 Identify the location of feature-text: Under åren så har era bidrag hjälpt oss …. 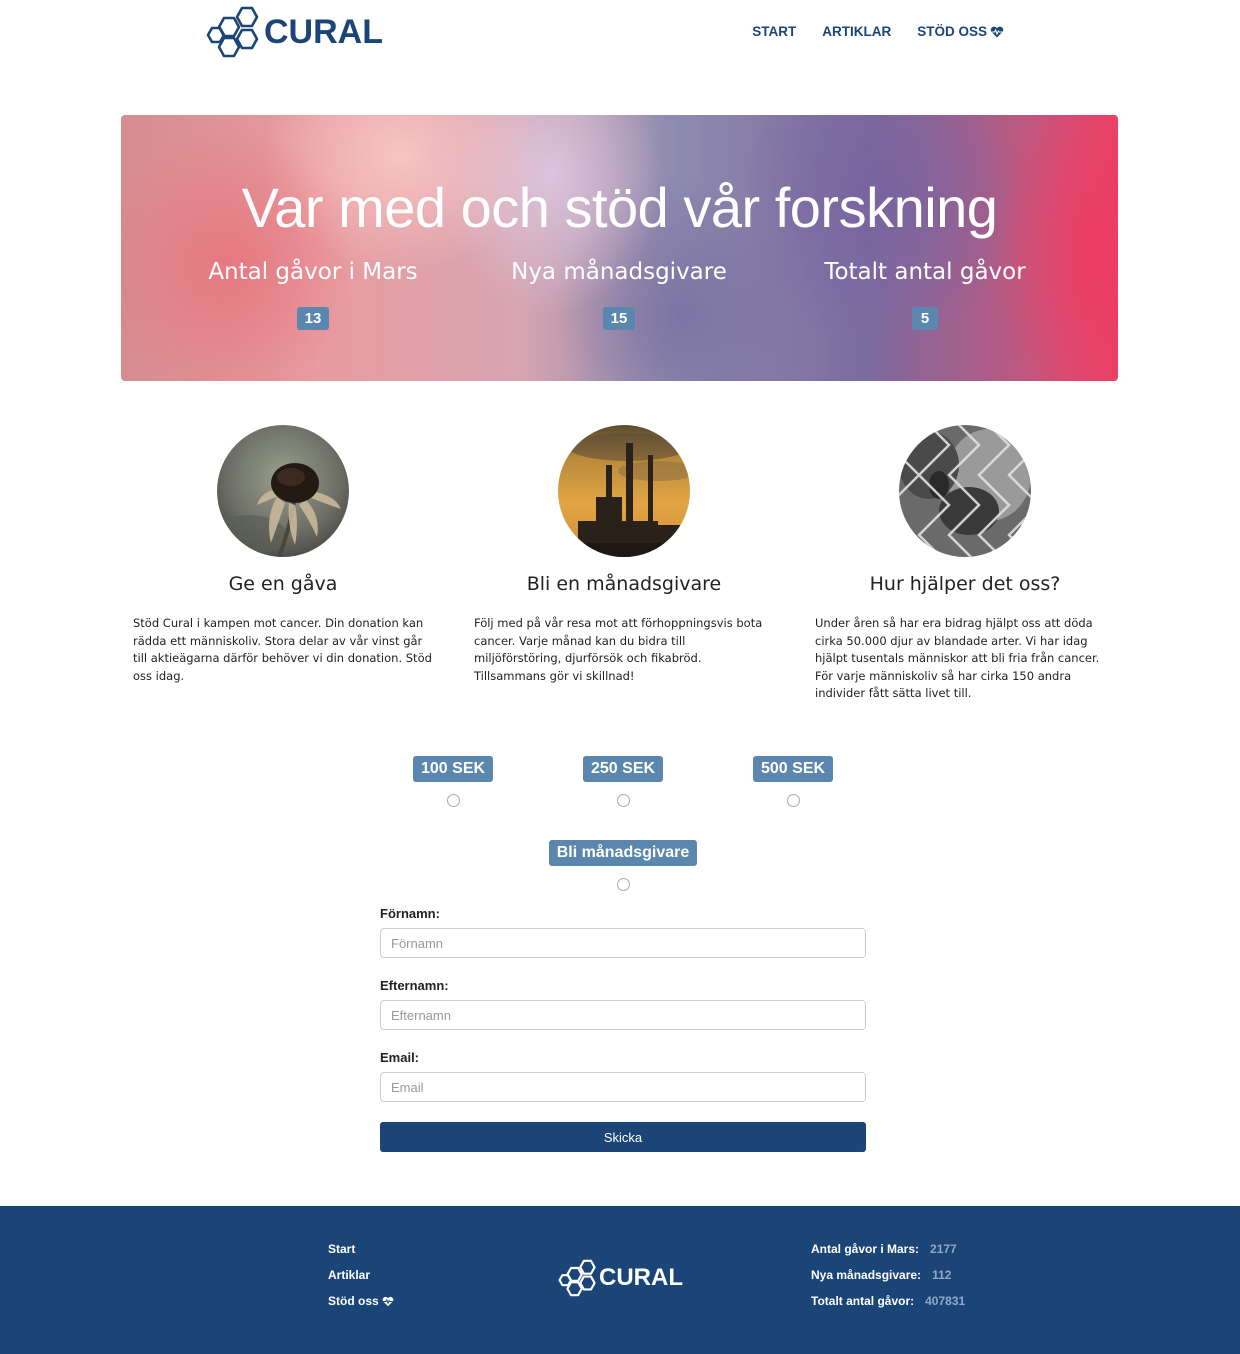
(957, 658).